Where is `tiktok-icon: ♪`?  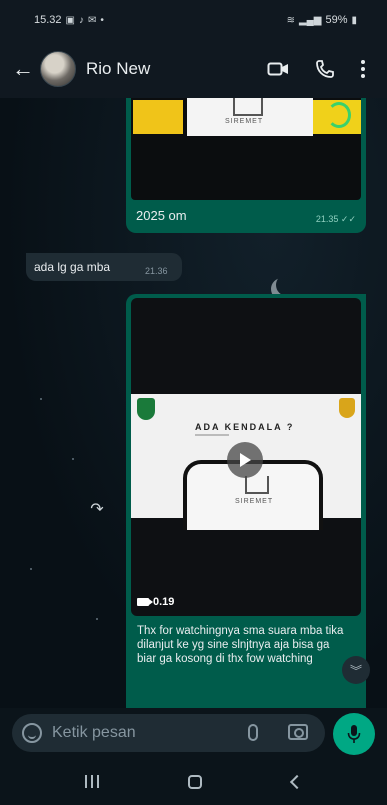 tiktok-icon: ♪ is located at coordinates (81, 20).